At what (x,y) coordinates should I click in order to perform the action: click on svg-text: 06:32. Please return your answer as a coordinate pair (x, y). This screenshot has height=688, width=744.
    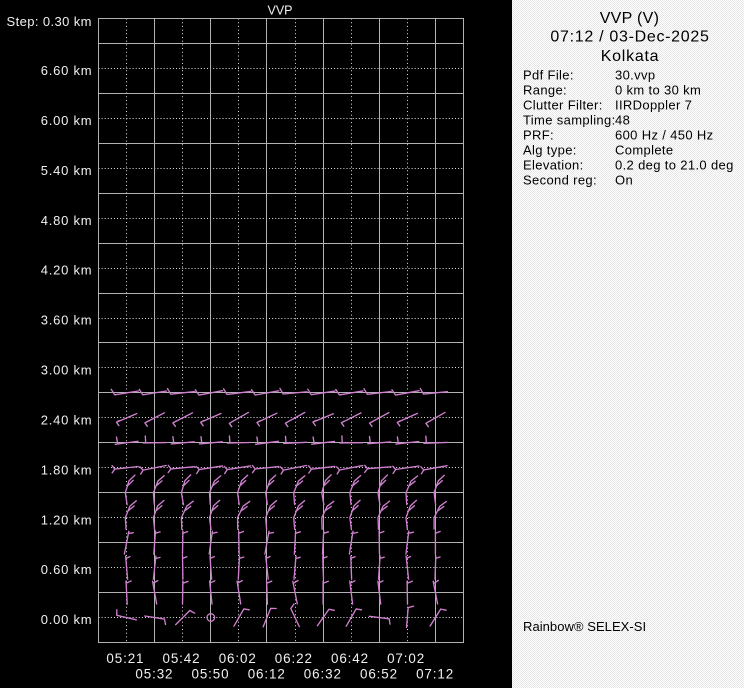
    Looking at the image, I should click on (323, 674).